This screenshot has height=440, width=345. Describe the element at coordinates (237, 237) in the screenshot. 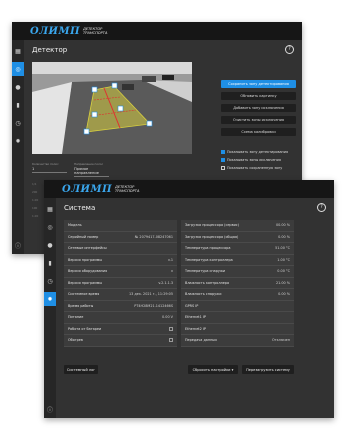

I see `table-row: Загрузка процессора (общая) 0.00 %` at that location.